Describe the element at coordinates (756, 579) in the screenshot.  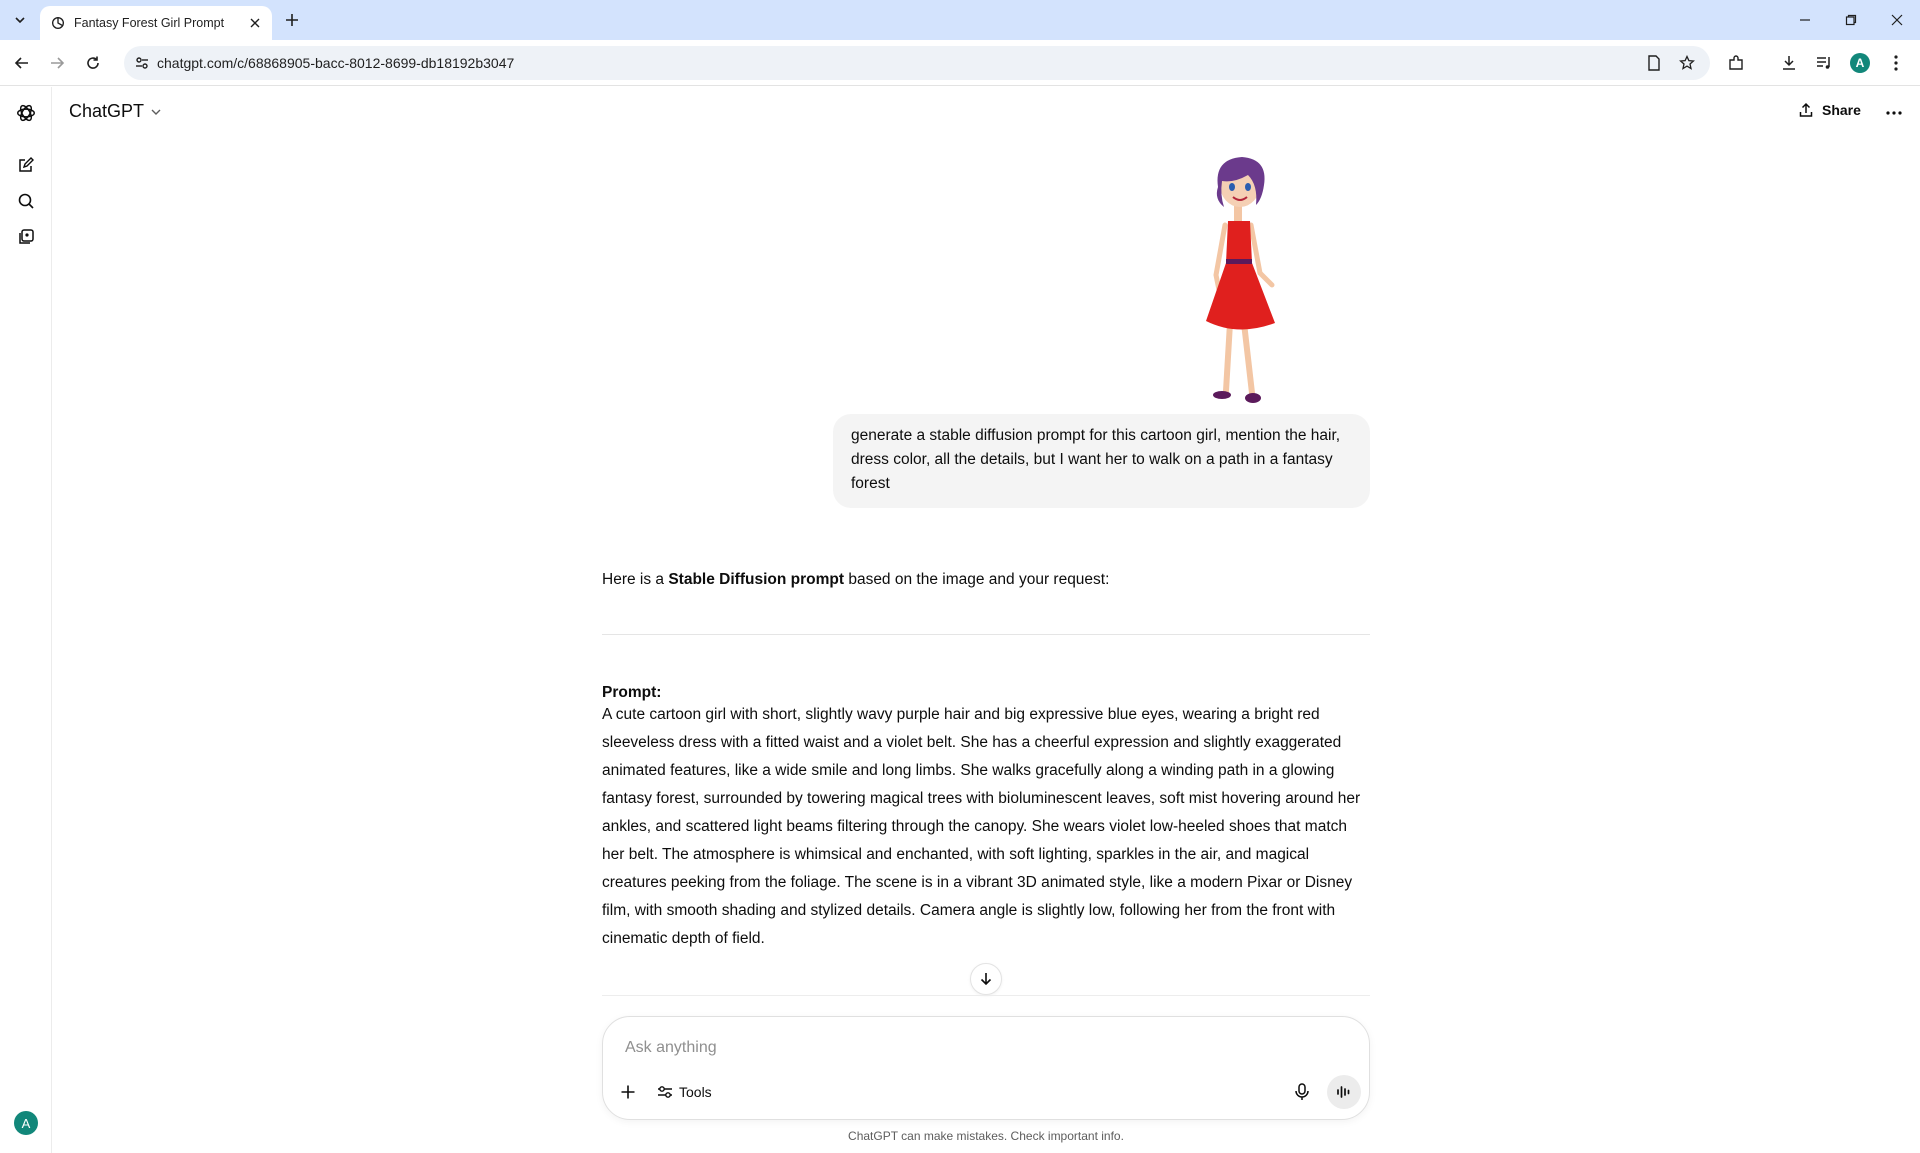
I see `intro-bold-text: Stable Diffusion prompt` at that location.